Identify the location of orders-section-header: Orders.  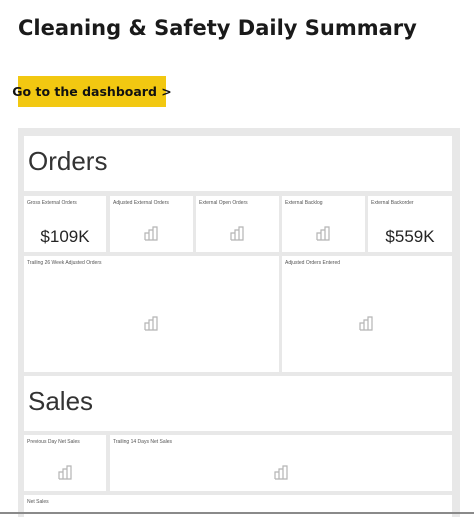
(238, 163).